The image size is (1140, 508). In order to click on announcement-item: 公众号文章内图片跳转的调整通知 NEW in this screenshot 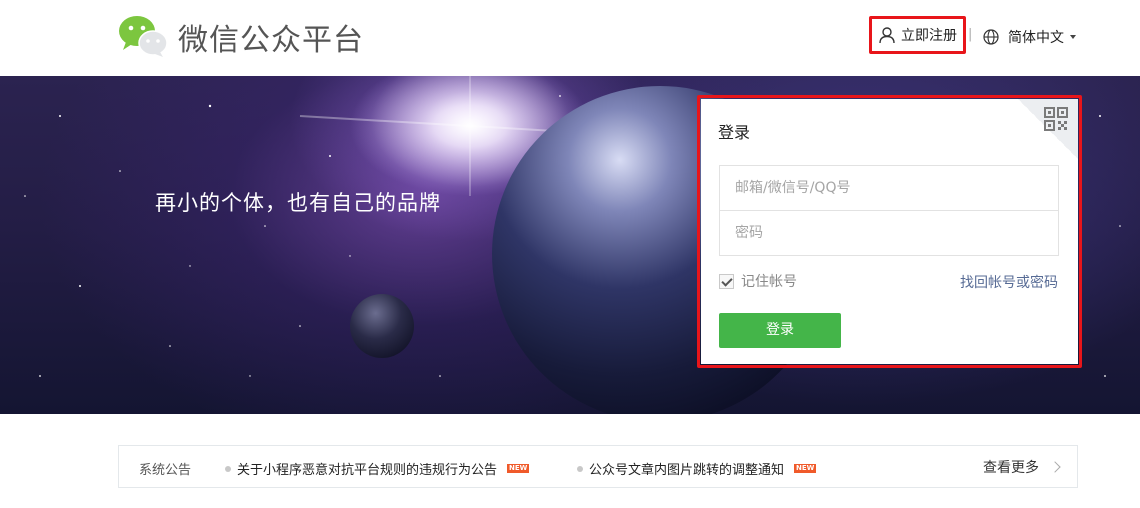, I will do `click(697, 468)`.